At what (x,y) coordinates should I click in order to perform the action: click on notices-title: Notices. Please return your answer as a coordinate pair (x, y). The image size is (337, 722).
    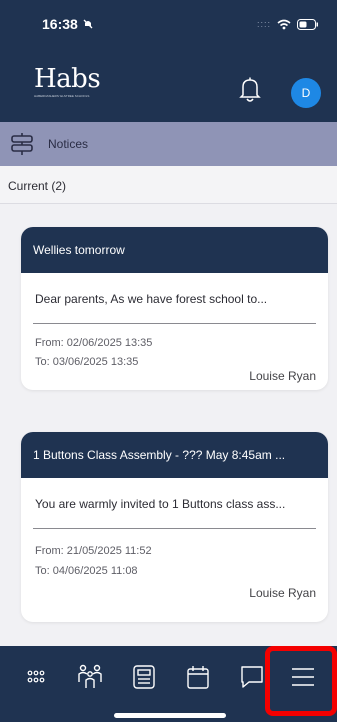
    Looking at the image, I should click on (68, 144).